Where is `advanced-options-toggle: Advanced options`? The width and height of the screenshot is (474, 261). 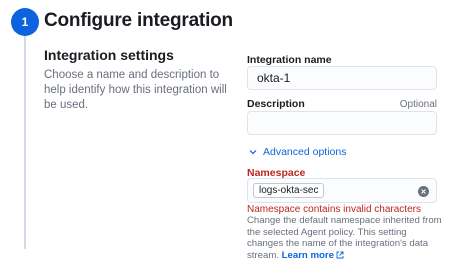
advanced-options-toggle: Advanced options is located at coordinates (297, 152).